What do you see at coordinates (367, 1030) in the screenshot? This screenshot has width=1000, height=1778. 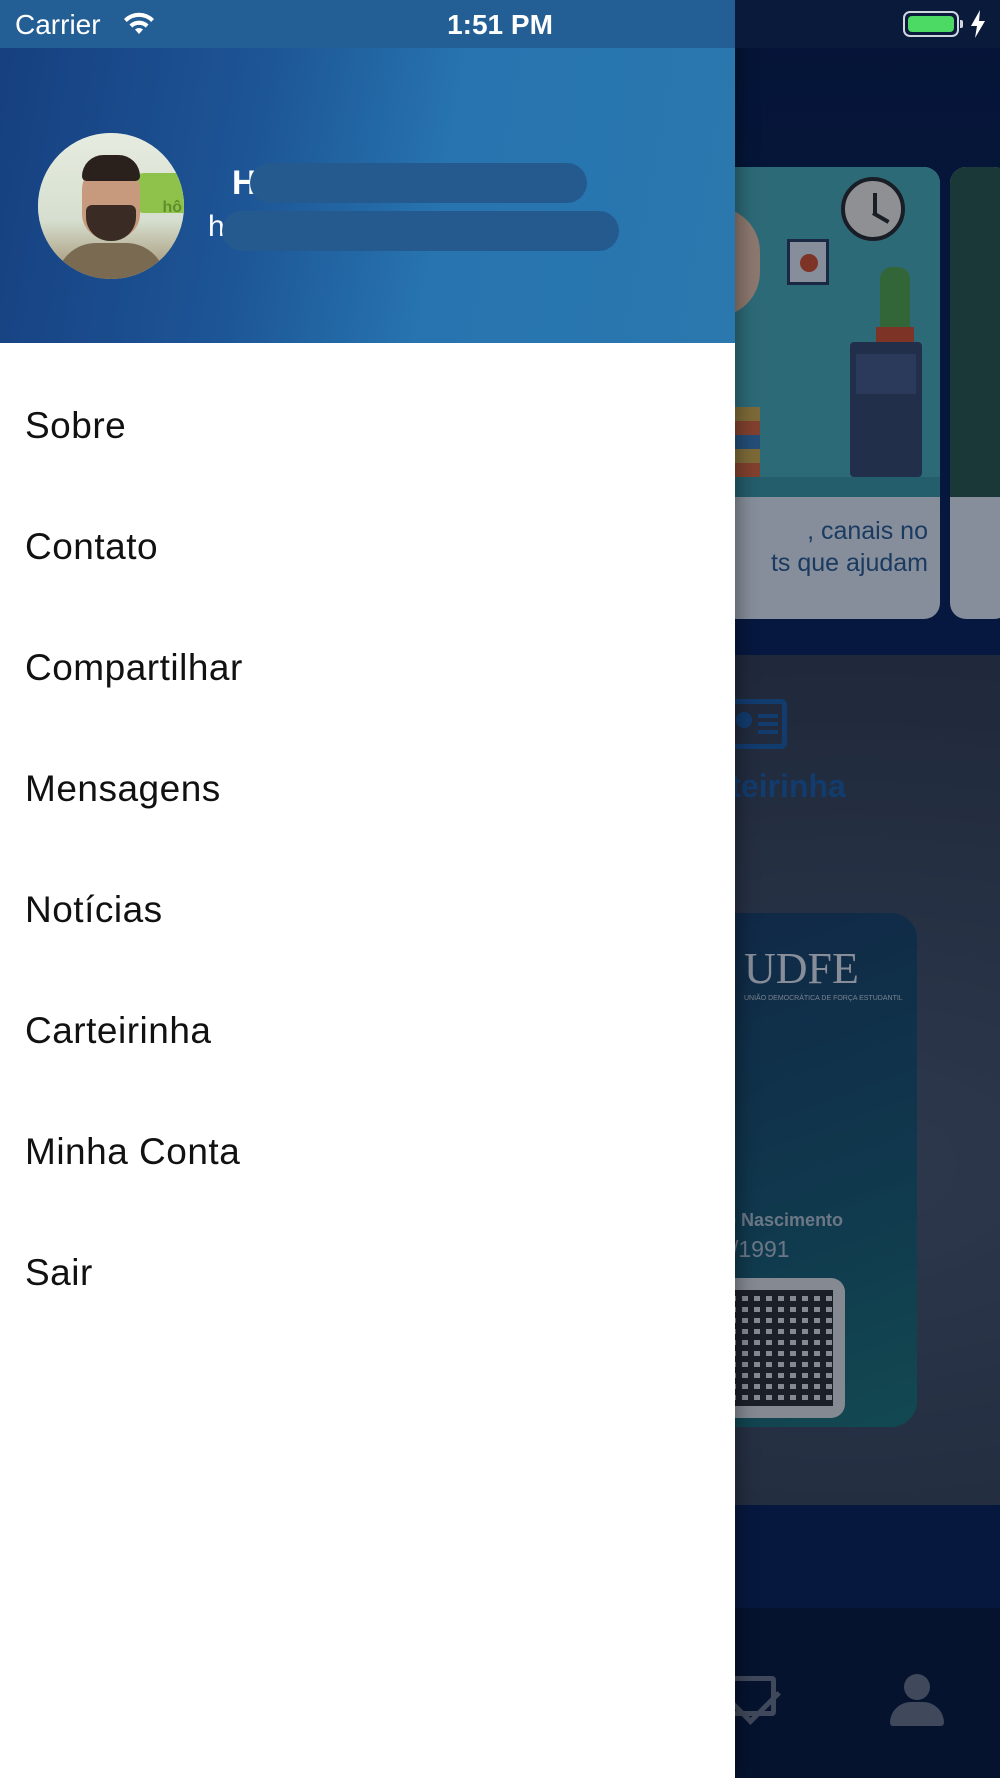 I see `menu-item-carteirinha: Carteirinha` at bounding box center [367, 1030].